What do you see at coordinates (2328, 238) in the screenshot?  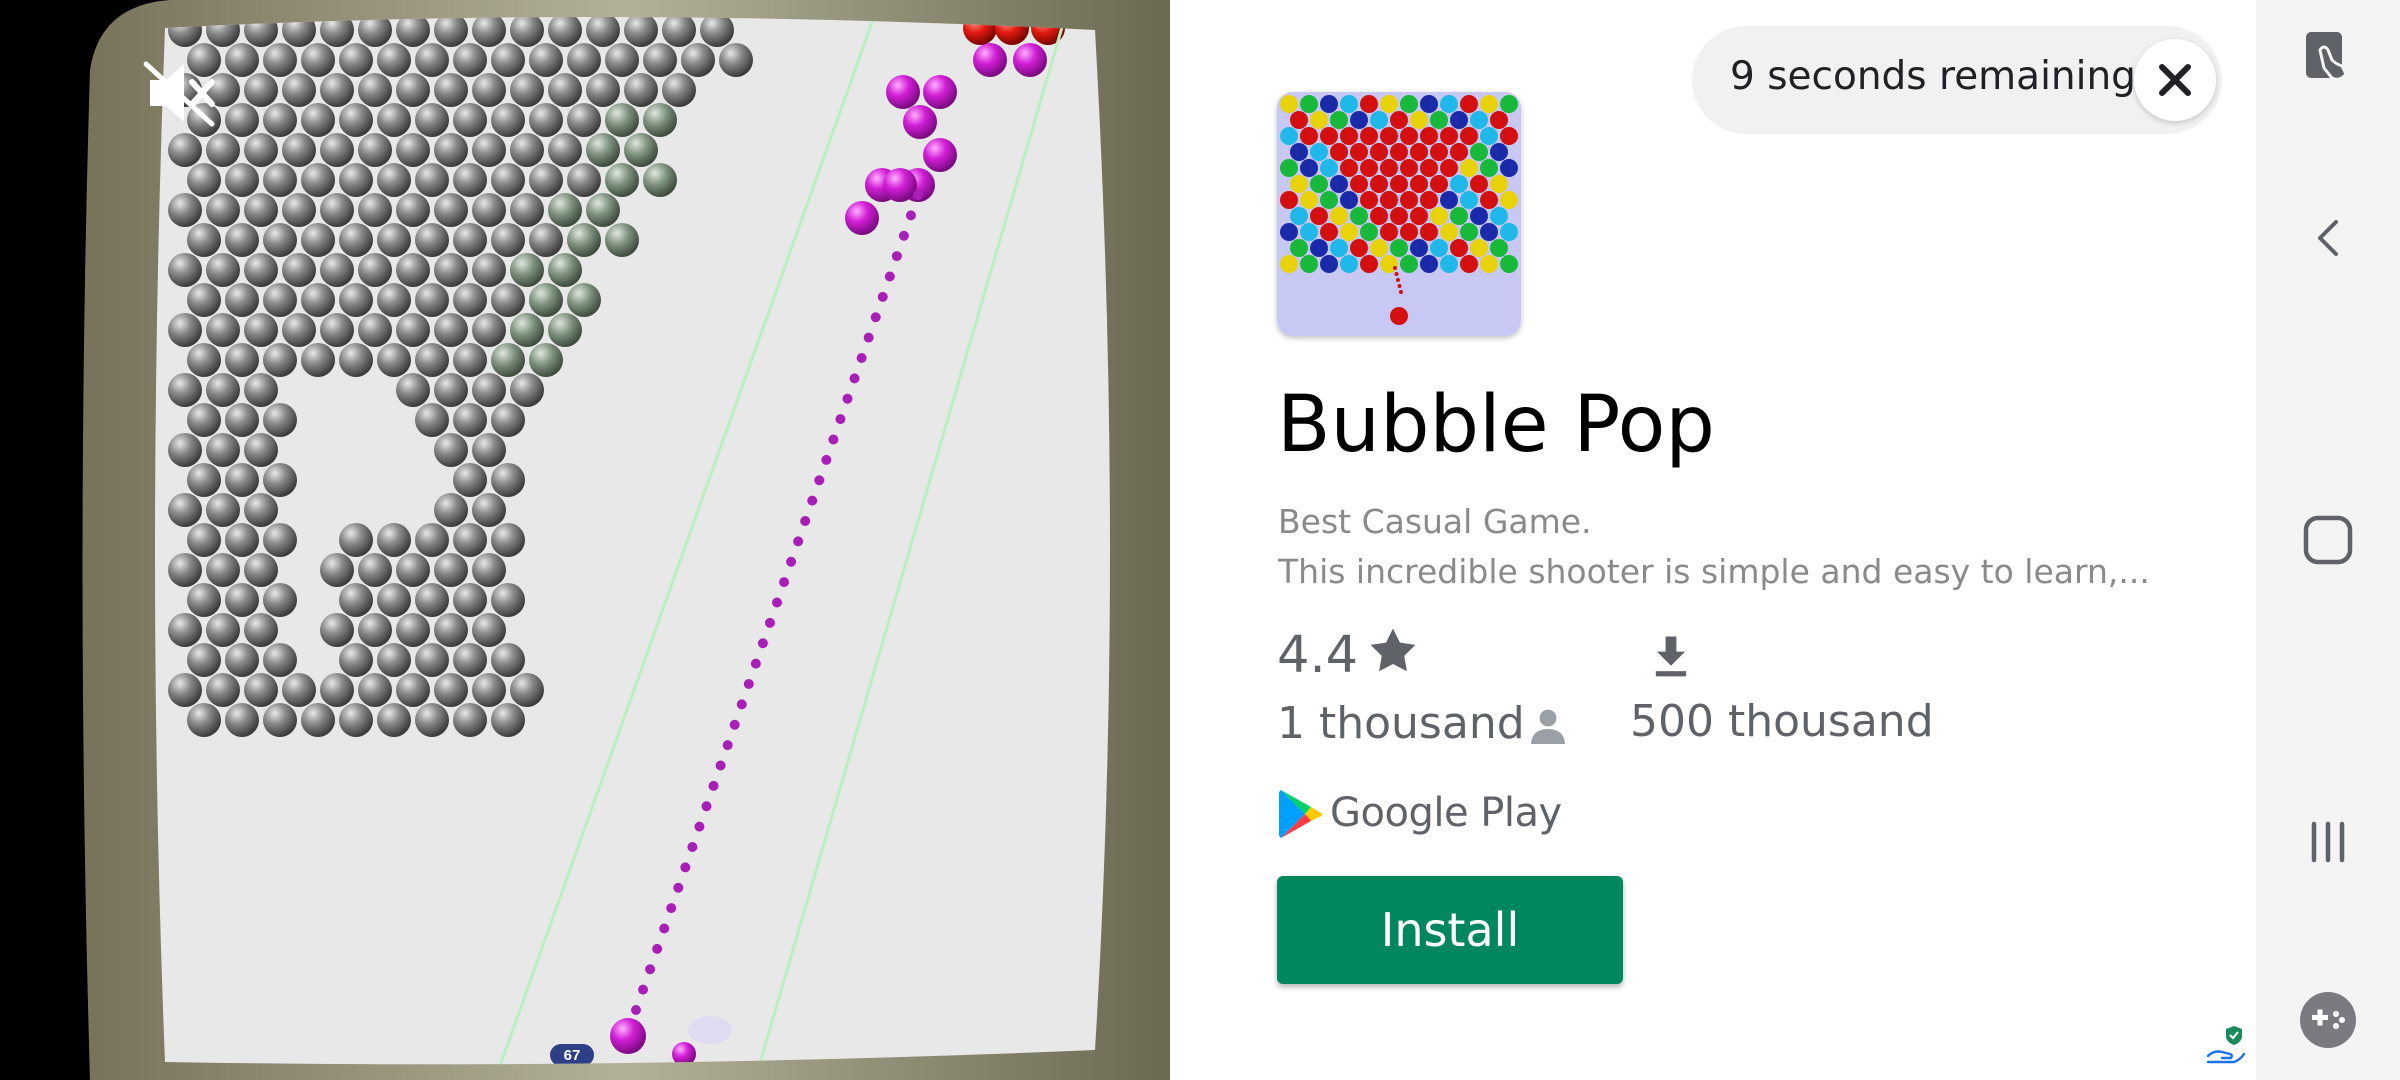 I see `back-button` at bounding box center [2328, 238].